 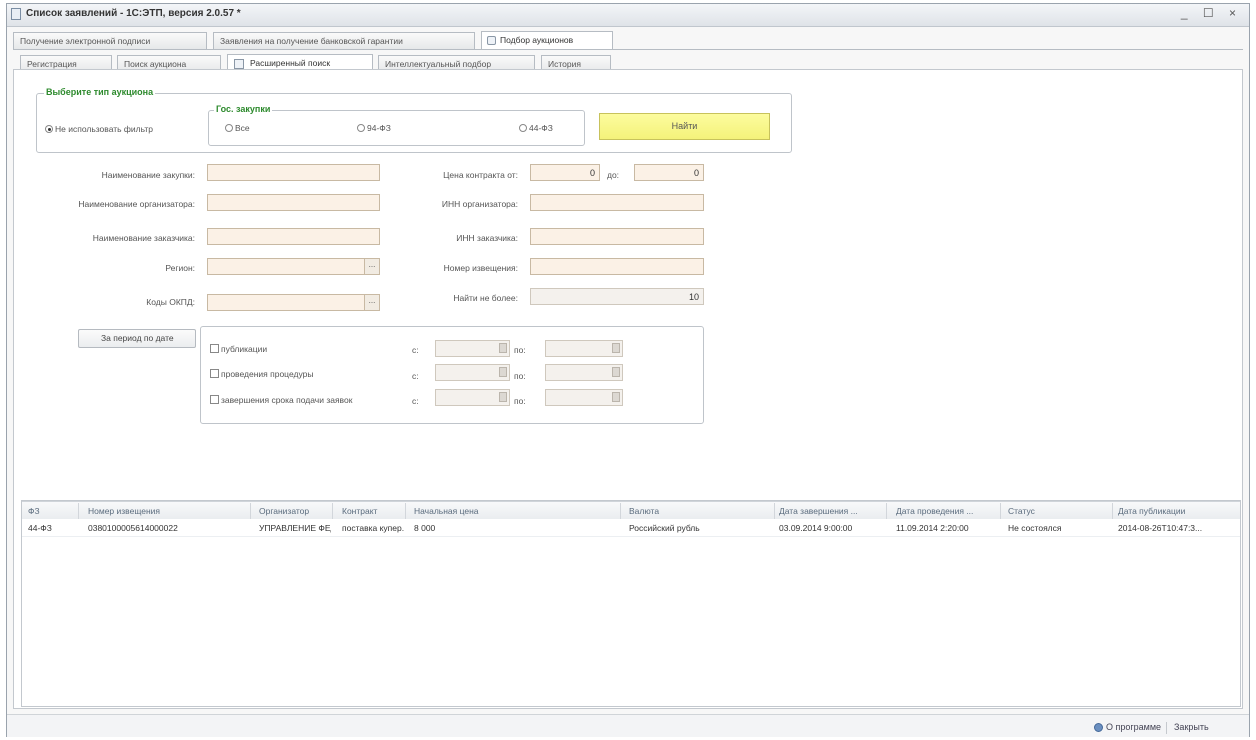 I want to click on tab-label: Регистрация, so click(x=52, y=64).